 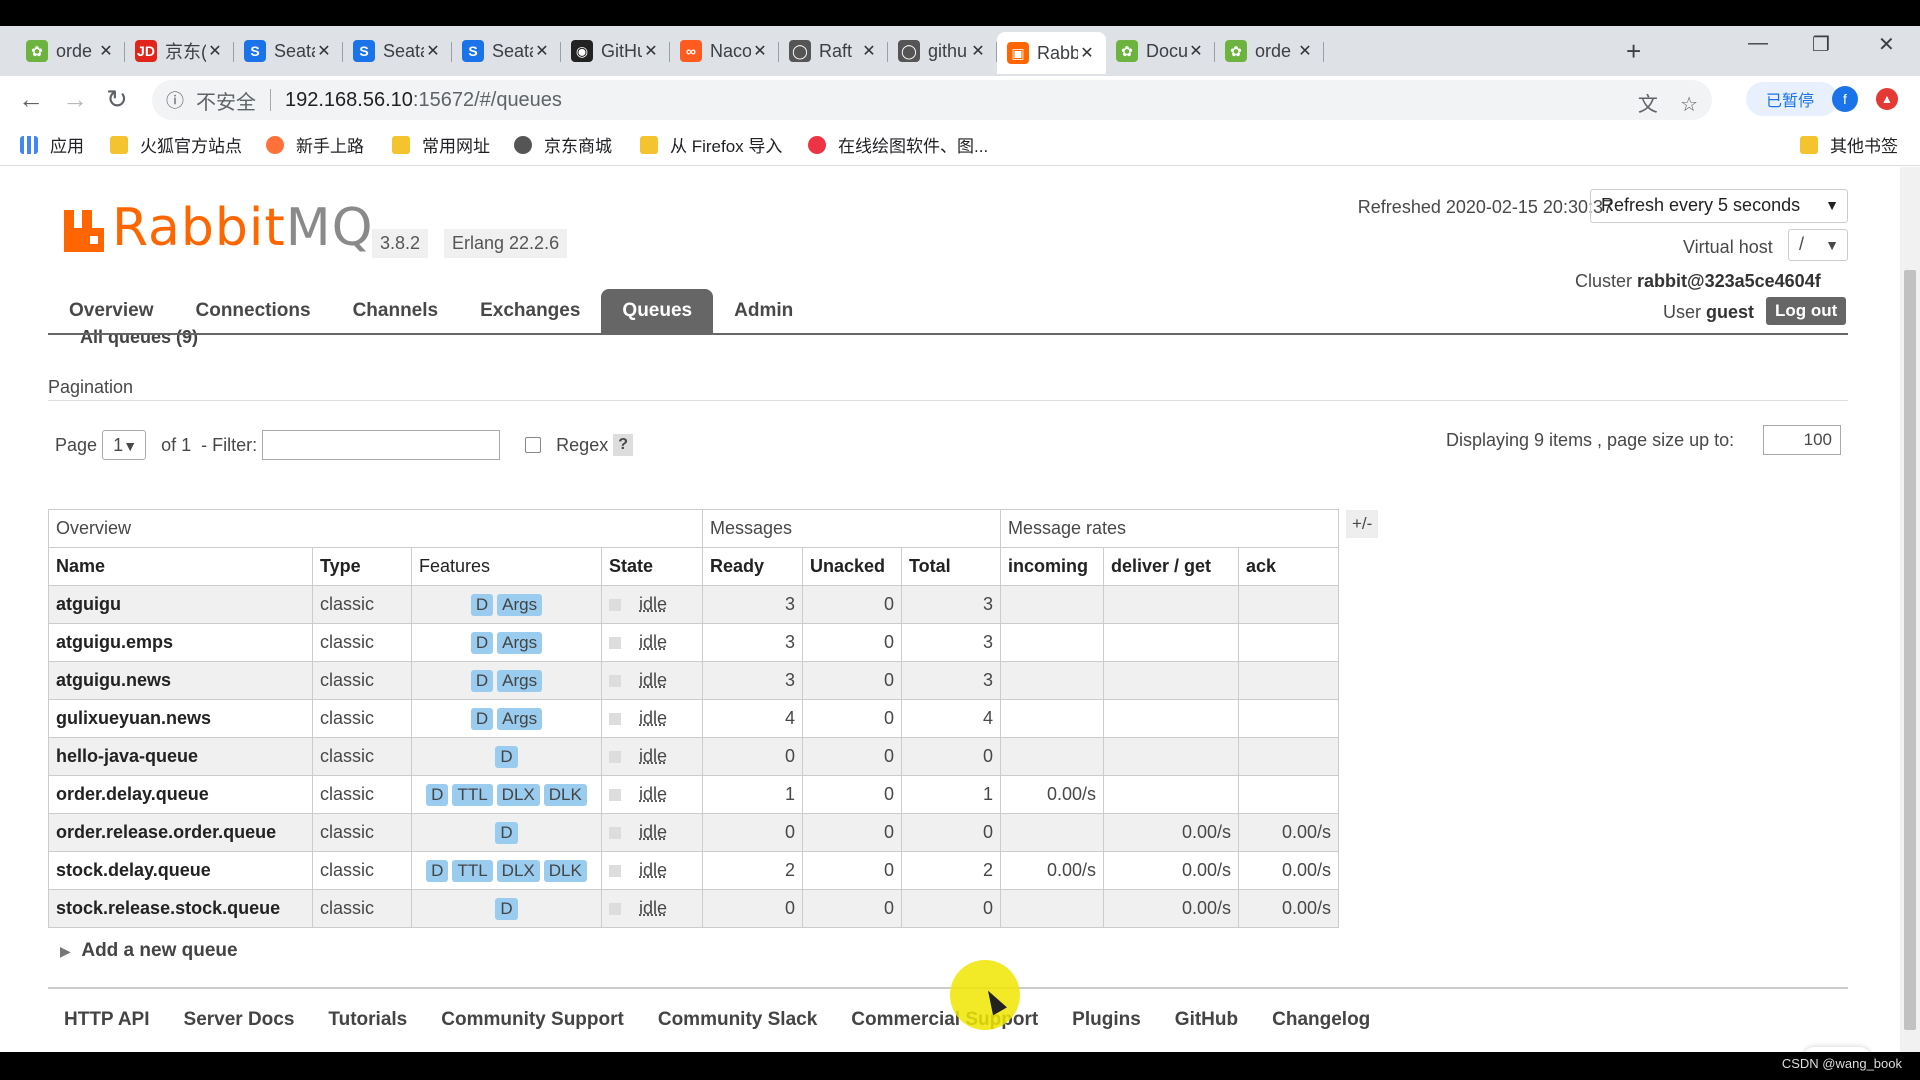 What do you see at coordinates (752, 566) in the screenshot?
I see `col-ready: Ready` at bounding box center [752, 566].